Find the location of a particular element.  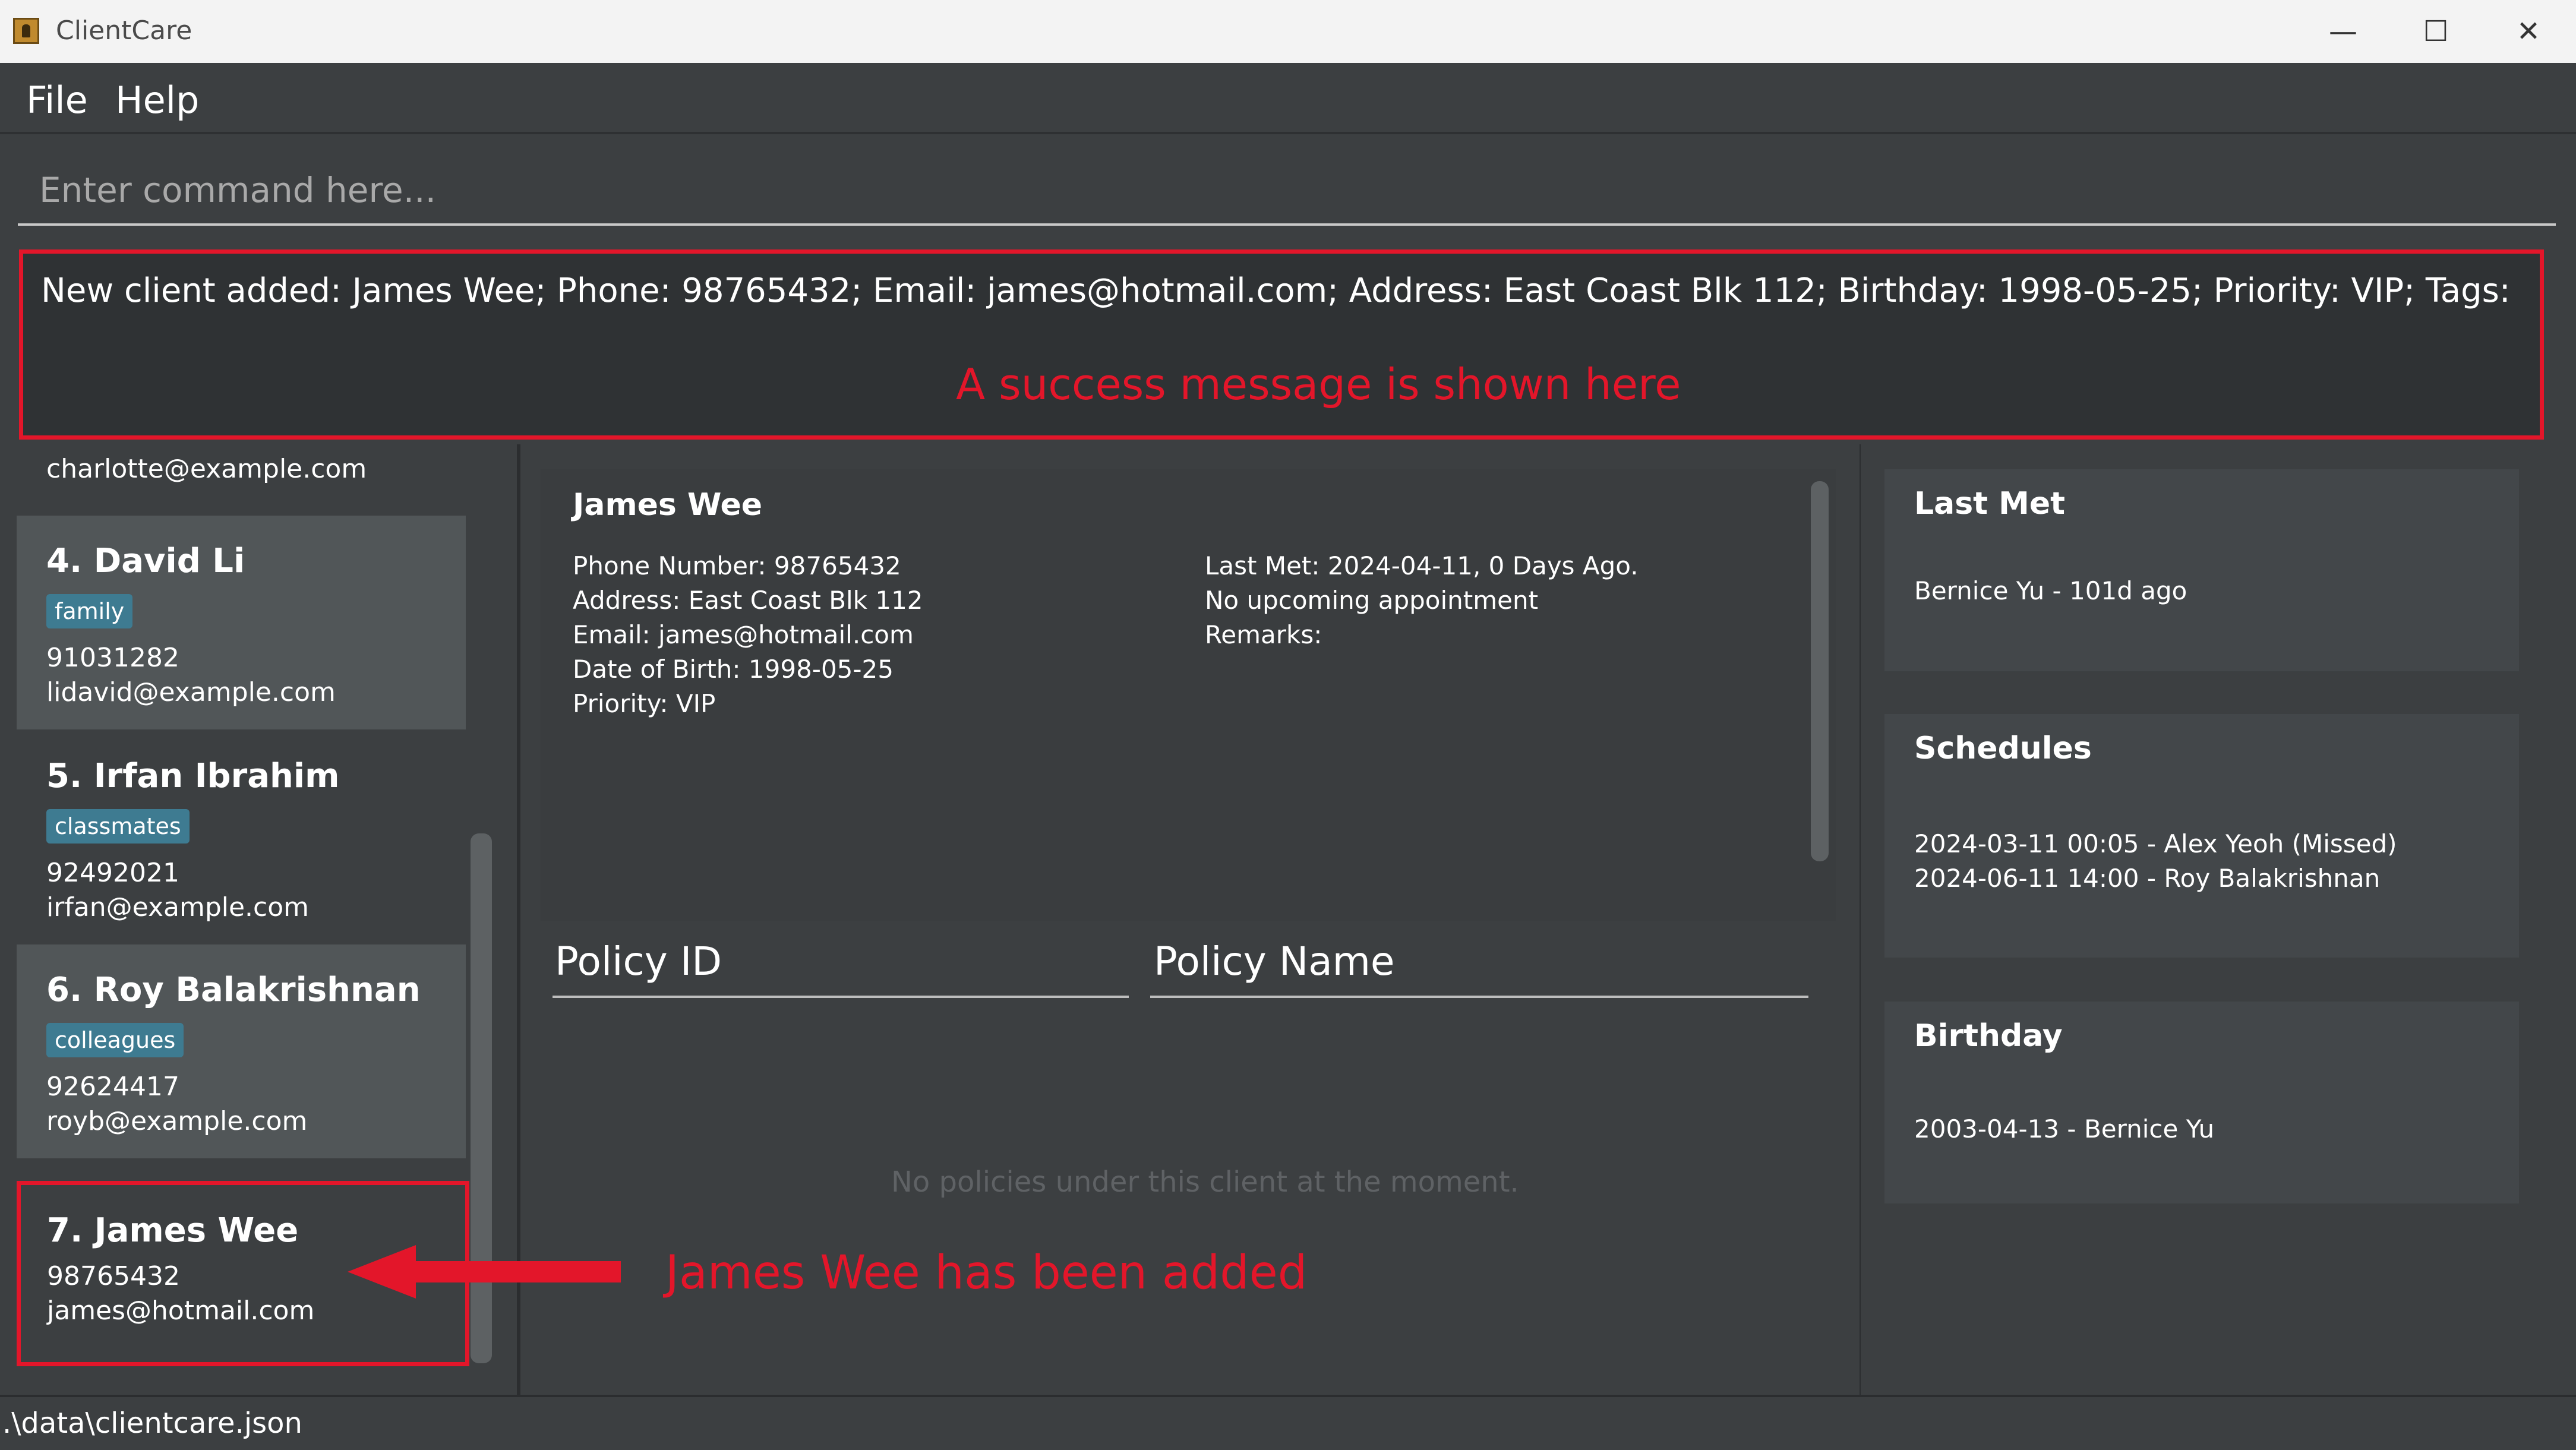

client-phone: 92624417 is located at coordinates (112, 1087).